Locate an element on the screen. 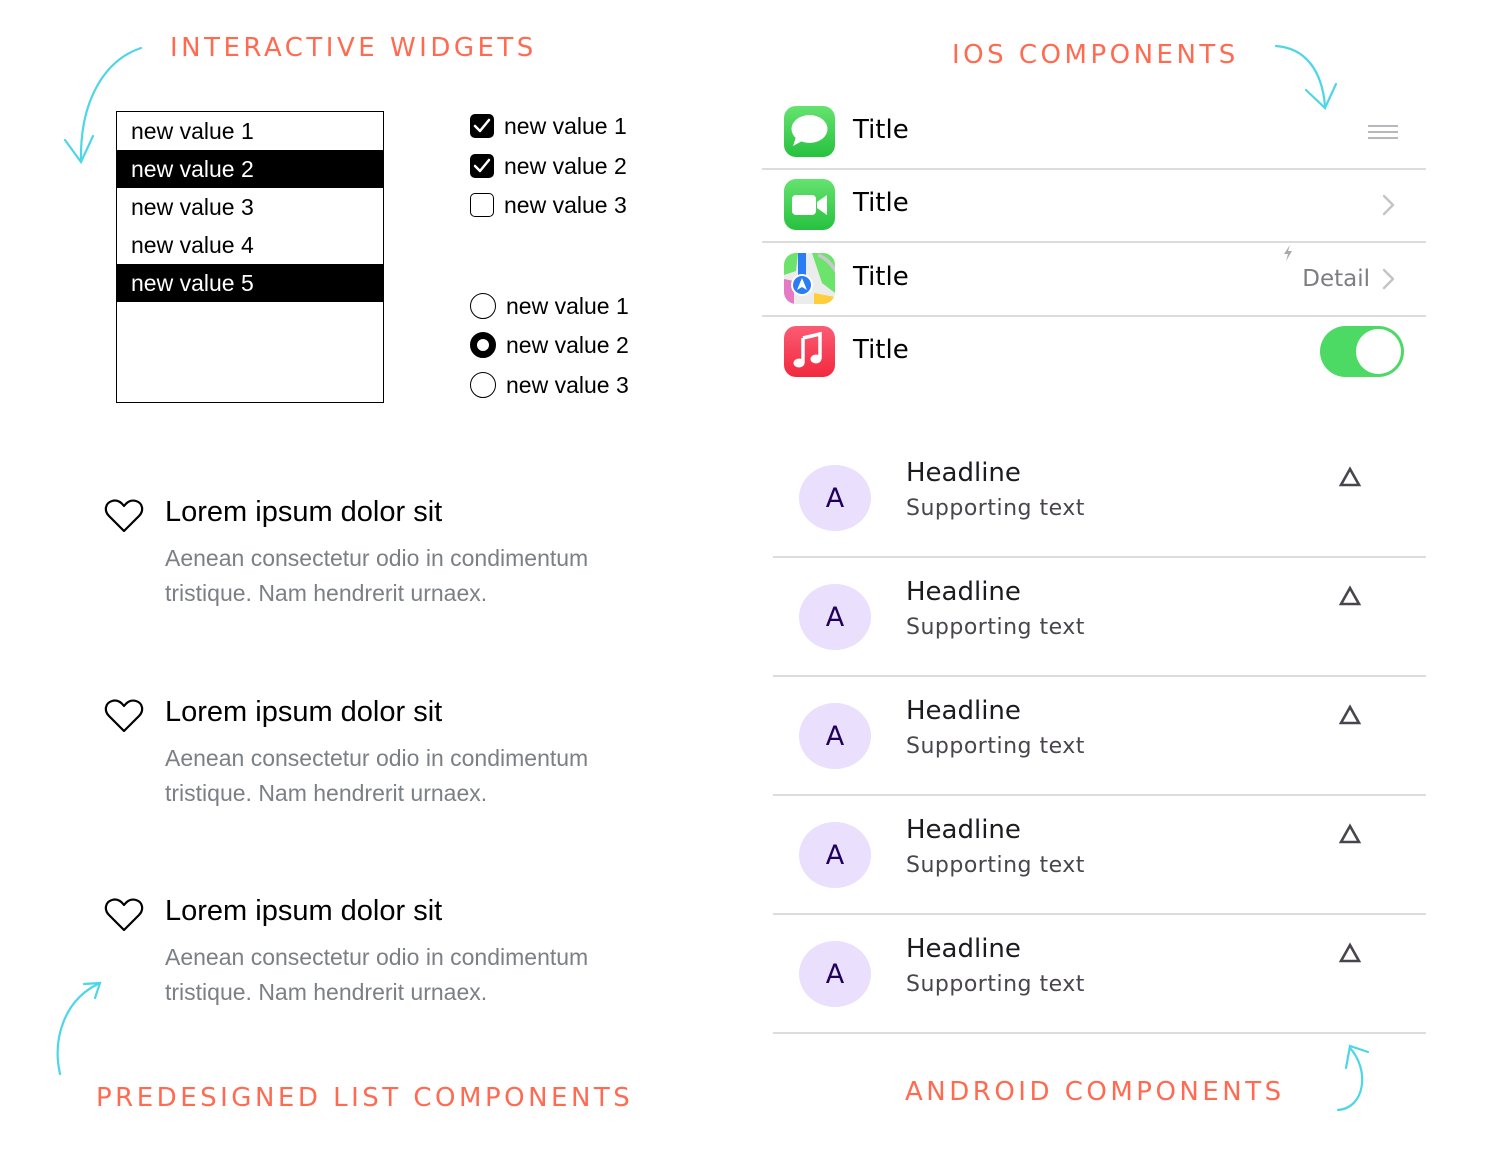  section-title-predesigned-list: PREDESIGNED LIST COMPONENTS is located at coordinates (365, 1098).